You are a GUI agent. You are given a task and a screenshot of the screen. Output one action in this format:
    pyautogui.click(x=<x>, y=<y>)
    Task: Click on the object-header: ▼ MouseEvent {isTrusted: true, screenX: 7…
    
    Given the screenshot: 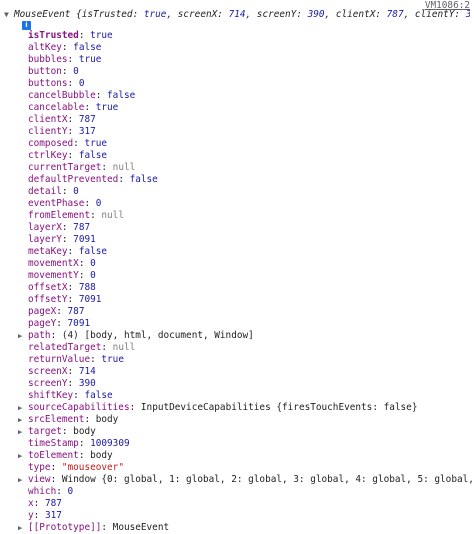 What is the action you would take?
    pyautogui.click(x=237, y=15)
    